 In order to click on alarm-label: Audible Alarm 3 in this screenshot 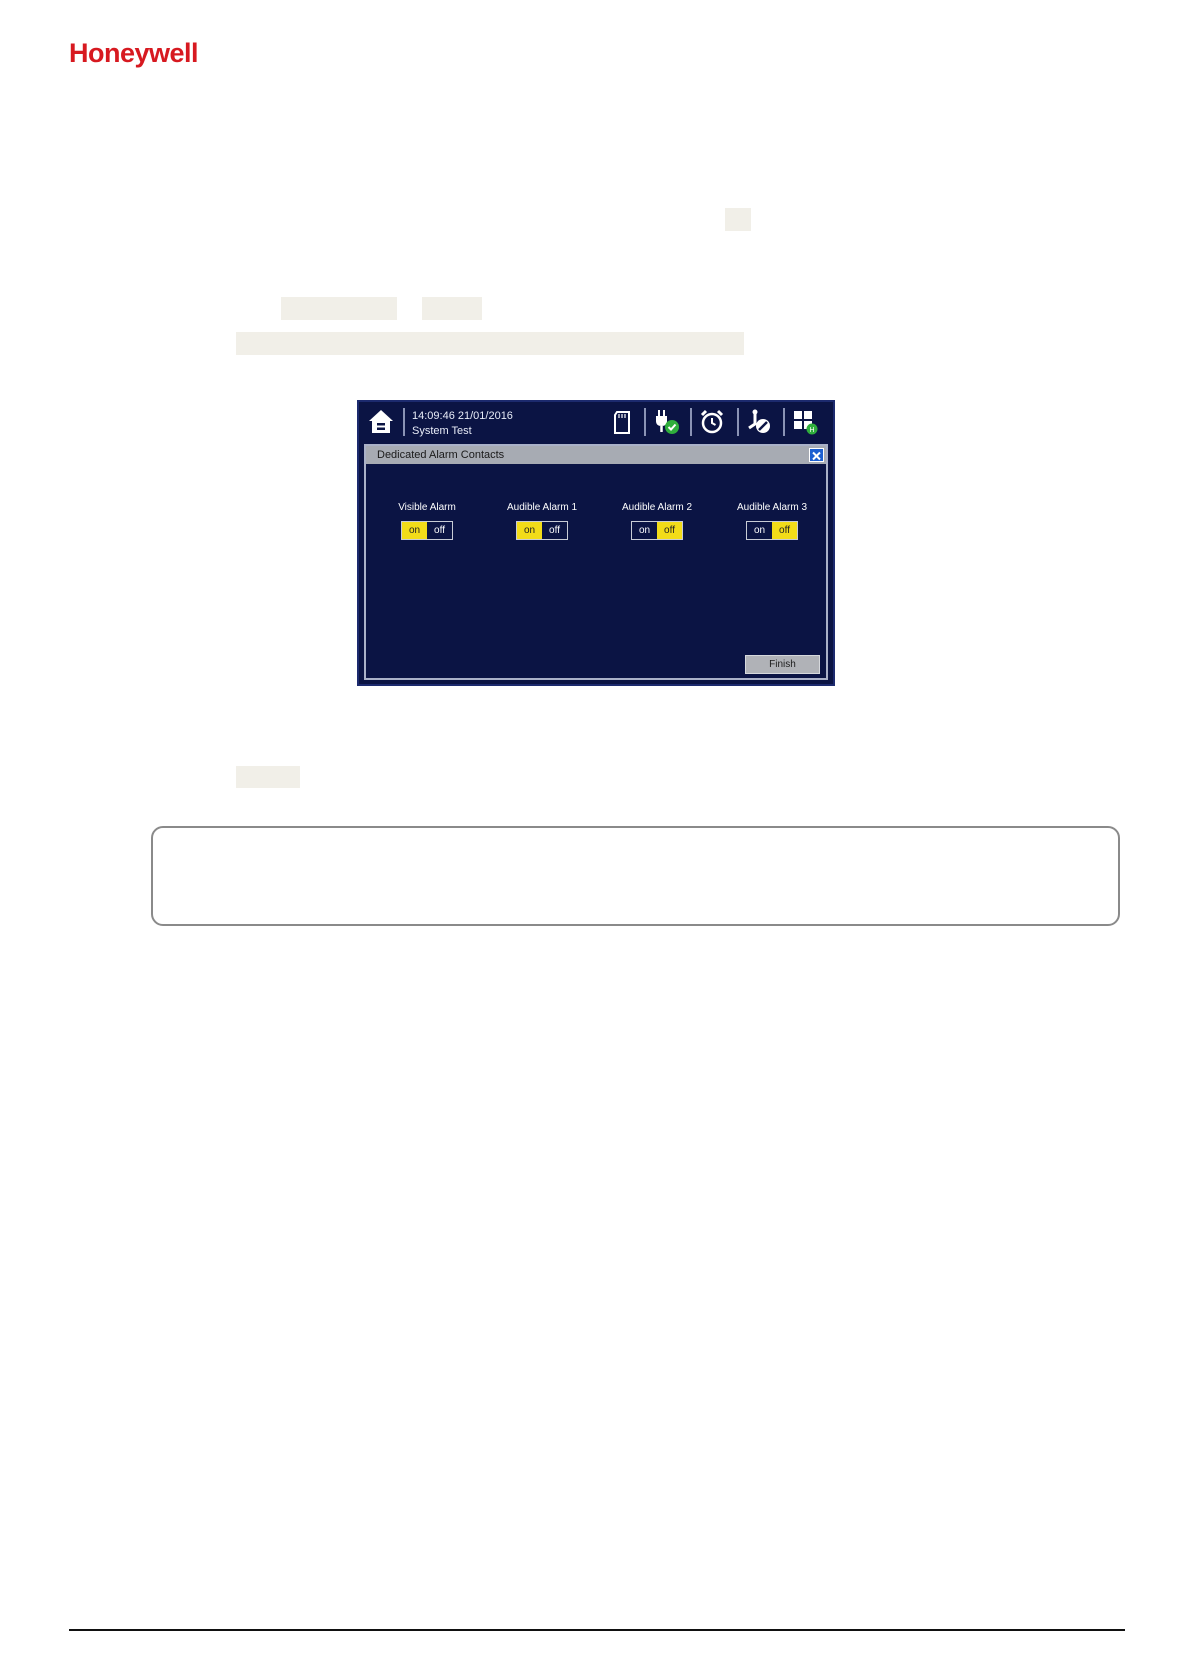, I will do `click(772, 507)`.